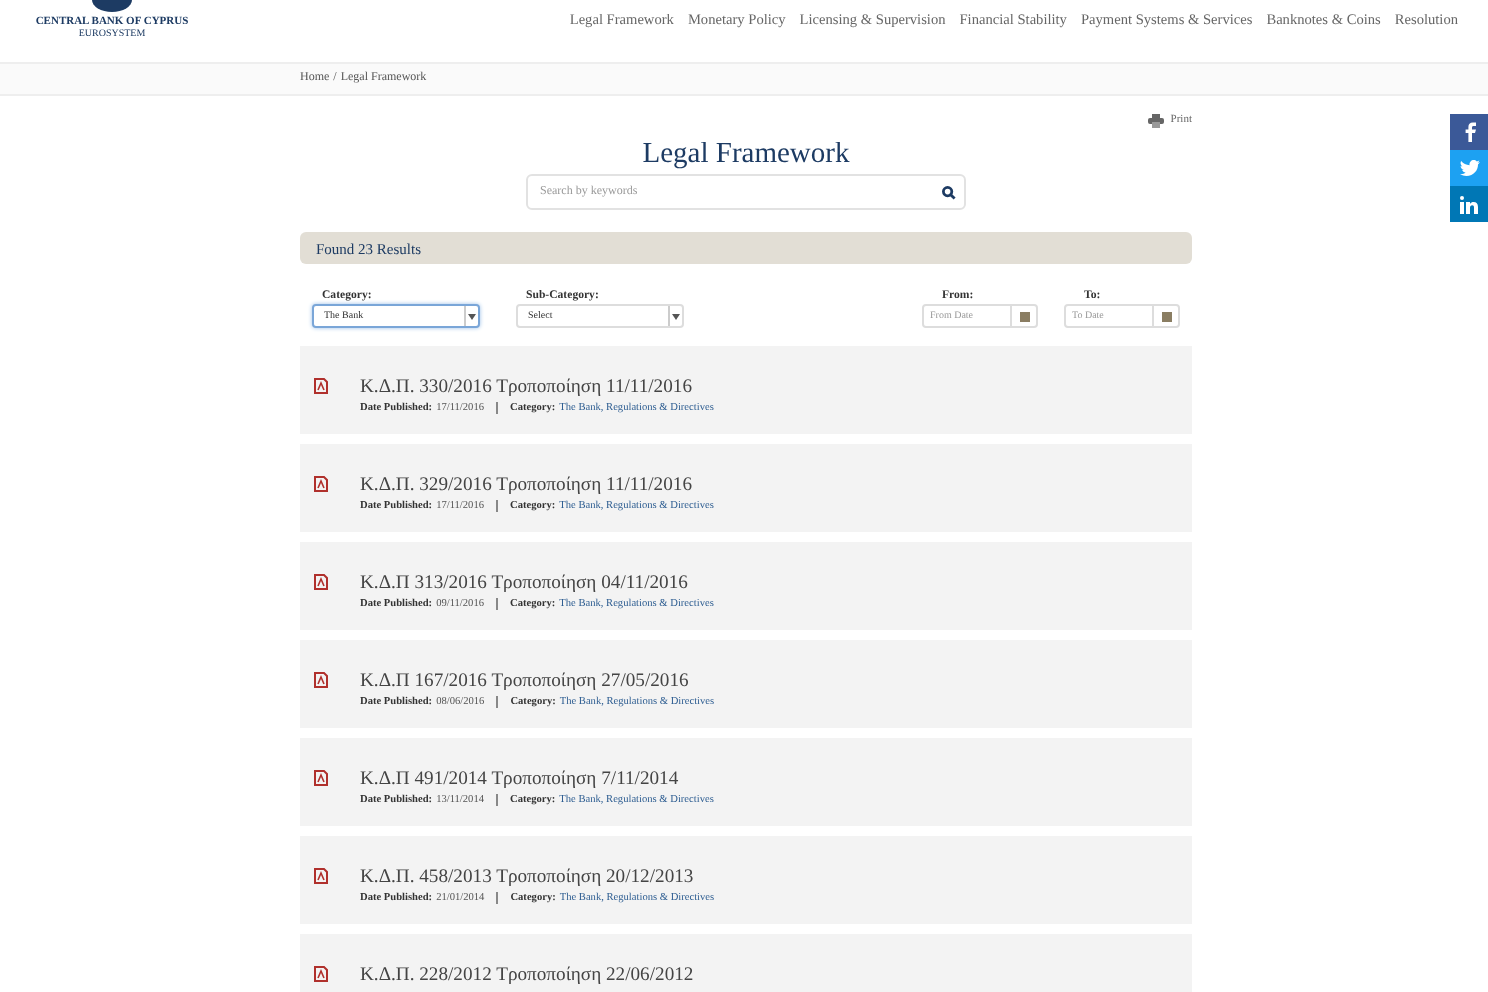  I want to click on emblem-icon, so click(112, 6).